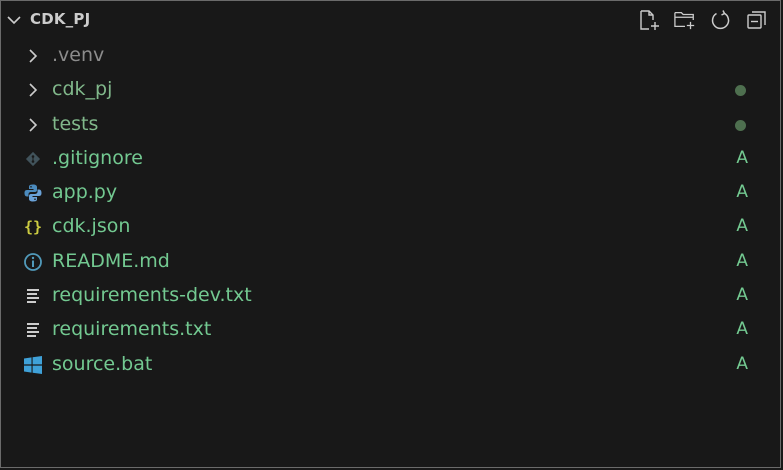 The image size is (783, 470). What do you see at coordinates (390, 192) in the screenshot?
I see `tree-item-app-py: app.py A` at bounding box center [390, 192].